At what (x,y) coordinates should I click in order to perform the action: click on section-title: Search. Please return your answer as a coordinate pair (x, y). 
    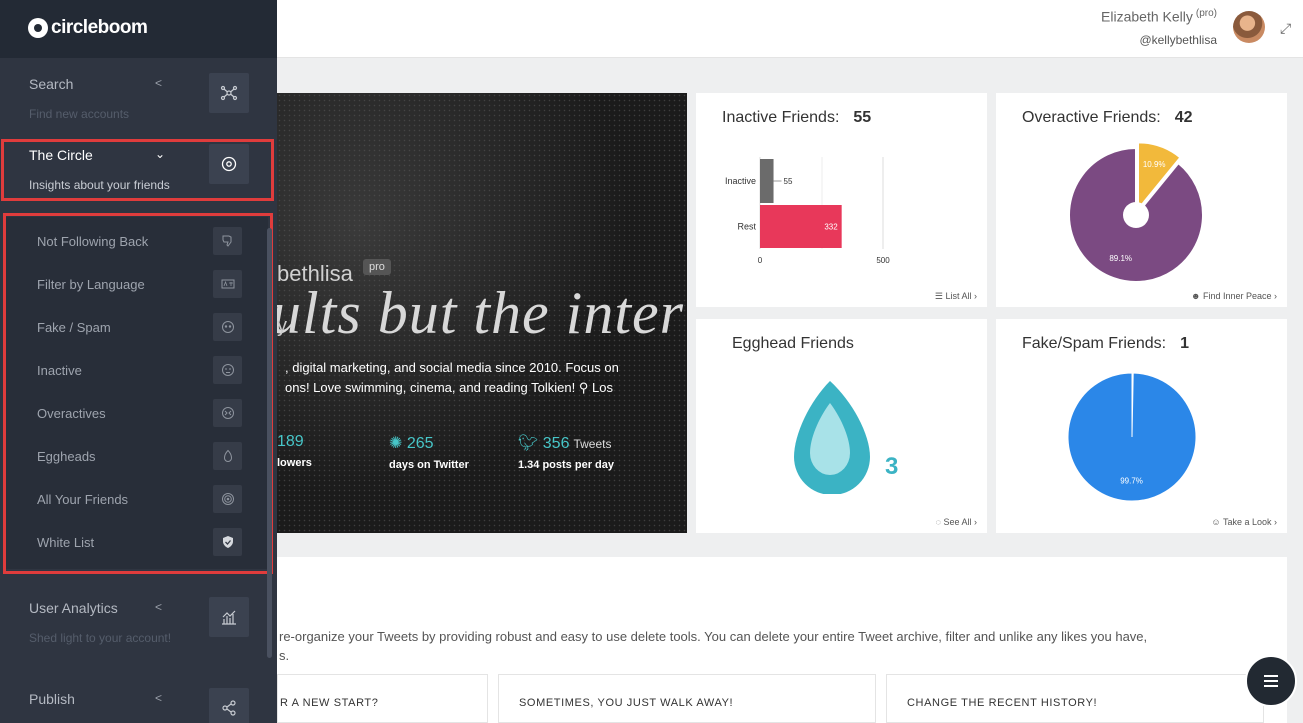
    Looking at the image, I should click on (51, 84).